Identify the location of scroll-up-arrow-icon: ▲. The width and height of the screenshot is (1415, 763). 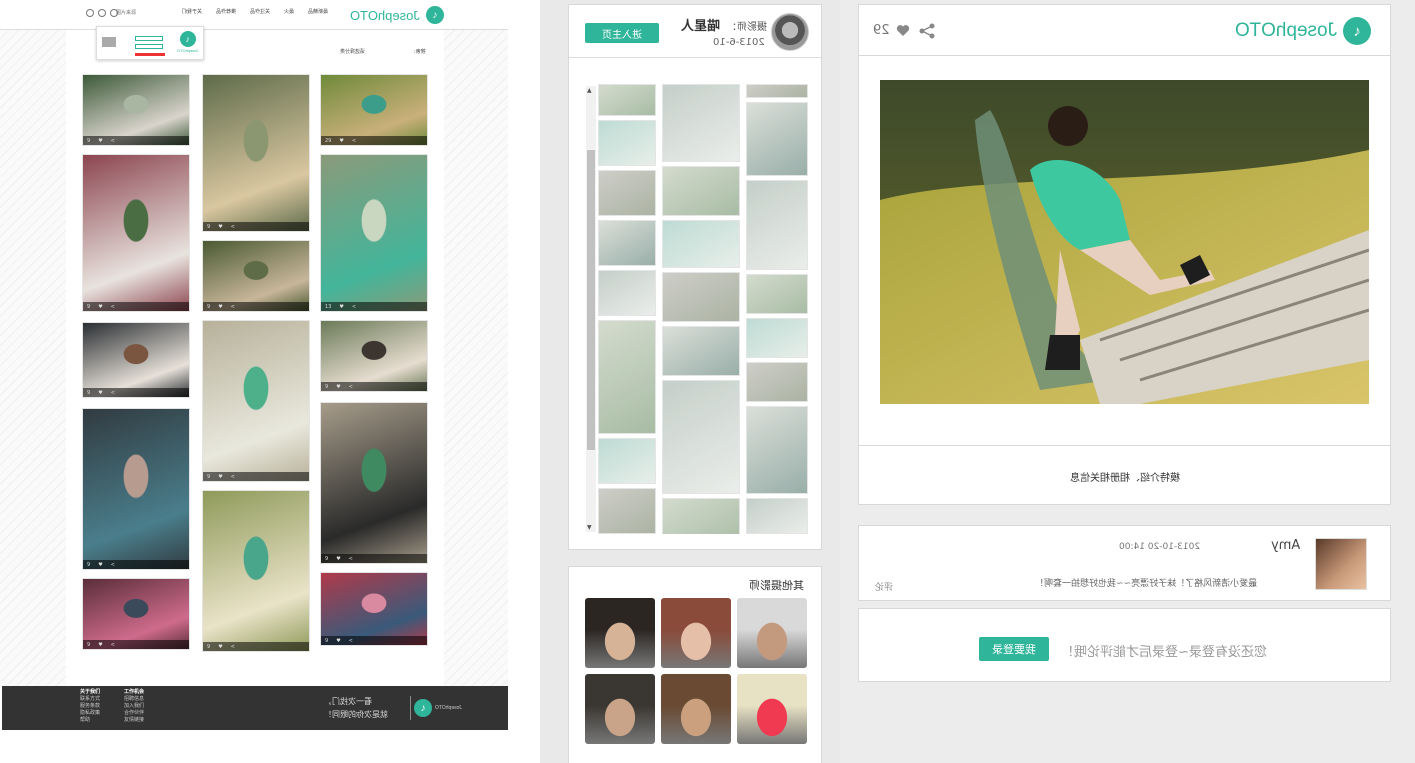
(589, 90).